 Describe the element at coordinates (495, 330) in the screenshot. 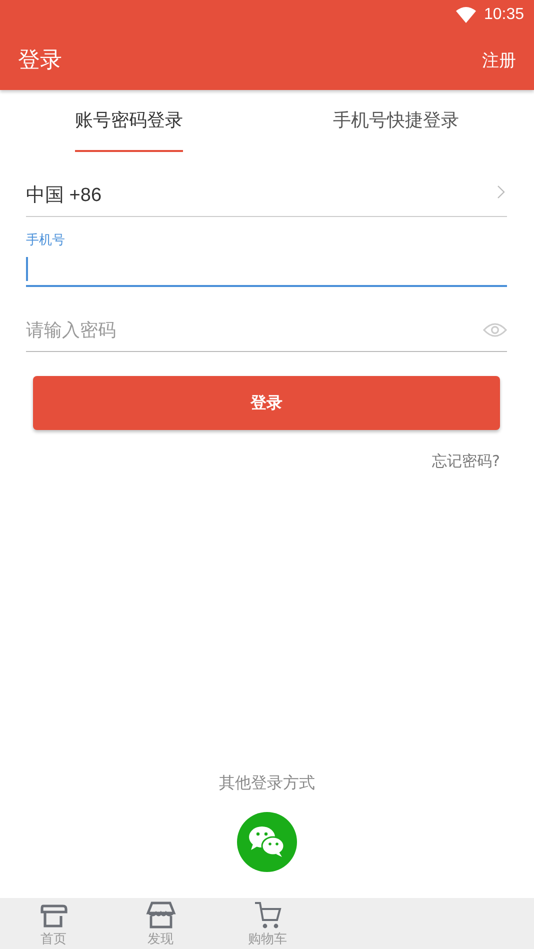

I see `eye-icon` at that location.